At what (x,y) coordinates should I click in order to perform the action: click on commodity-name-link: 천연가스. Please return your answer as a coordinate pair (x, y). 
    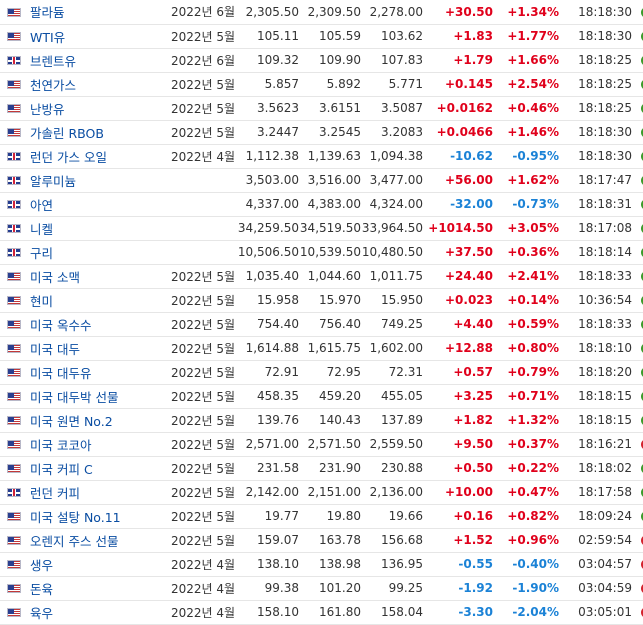
    Looking at the image, I should click on (53, 85).